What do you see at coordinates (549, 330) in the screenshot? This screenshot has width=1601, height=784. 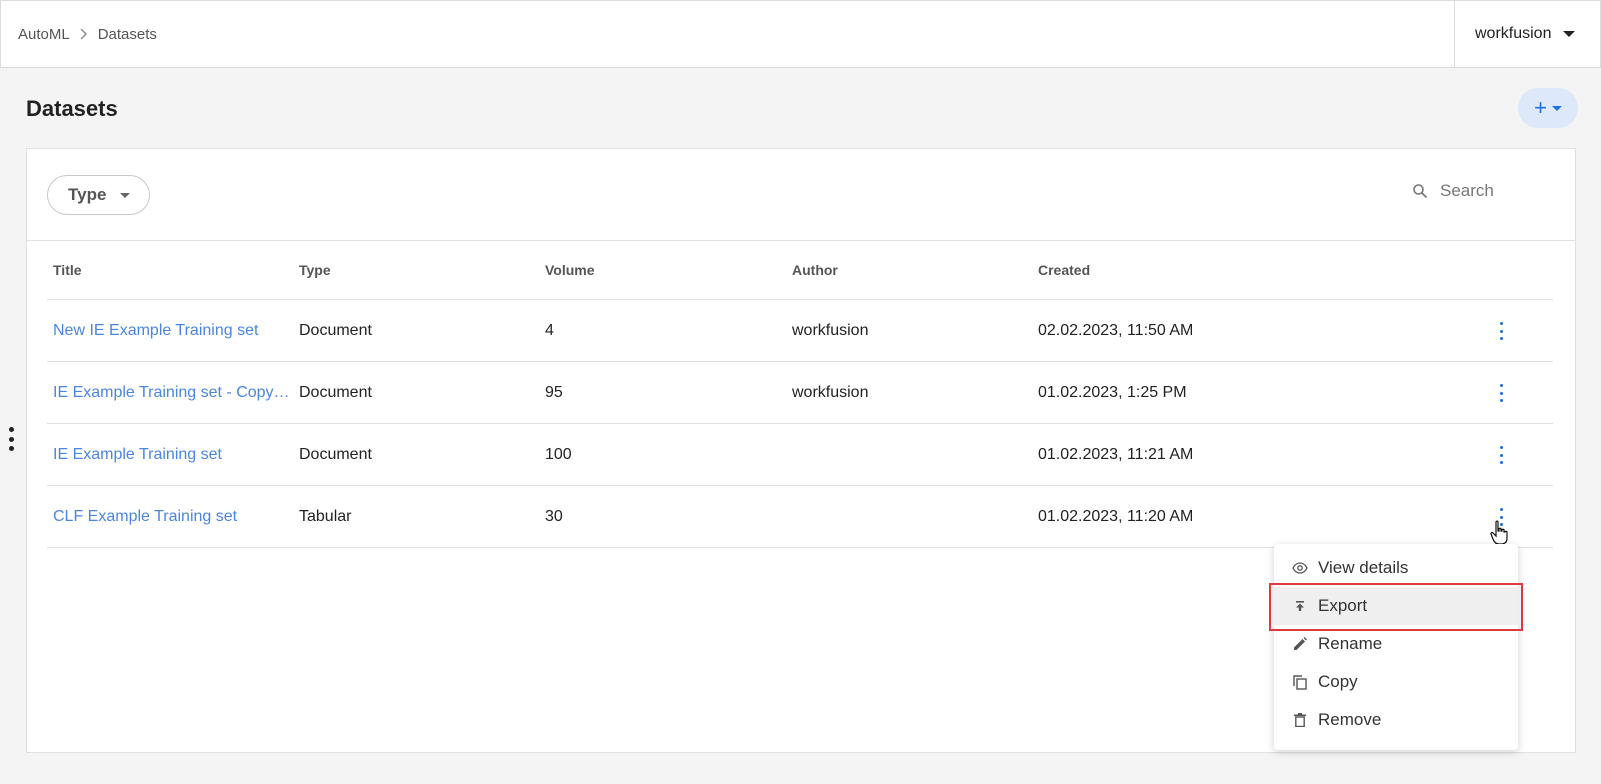 I see `dataset-volume: 4` at bounding box center [549, 330].